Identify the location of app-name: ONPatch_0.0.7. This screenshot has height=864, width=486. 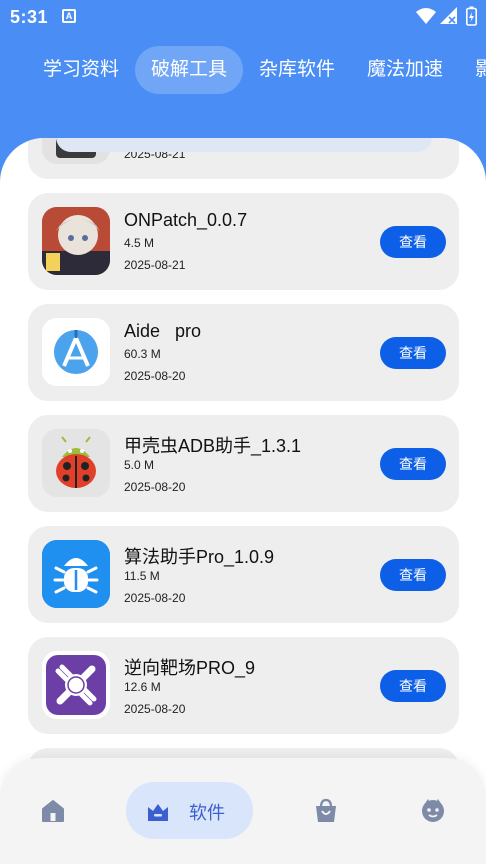
(186, 220).